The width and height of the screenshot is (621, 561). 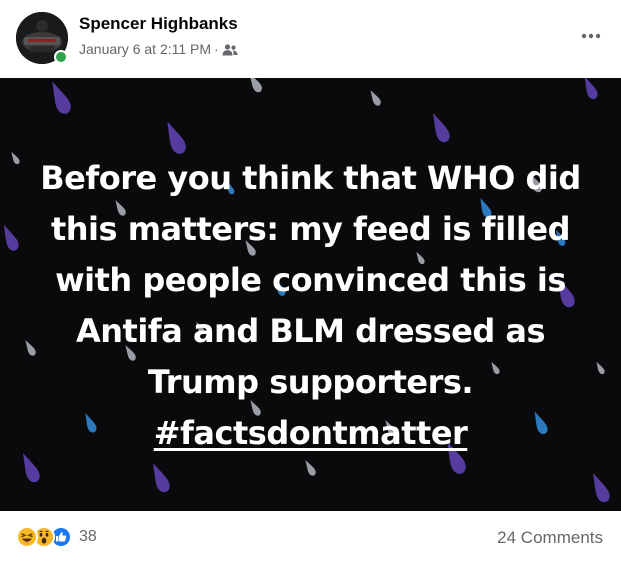 I want to click on author-name: Spencer Highbanks, so click(x=158, y=24).